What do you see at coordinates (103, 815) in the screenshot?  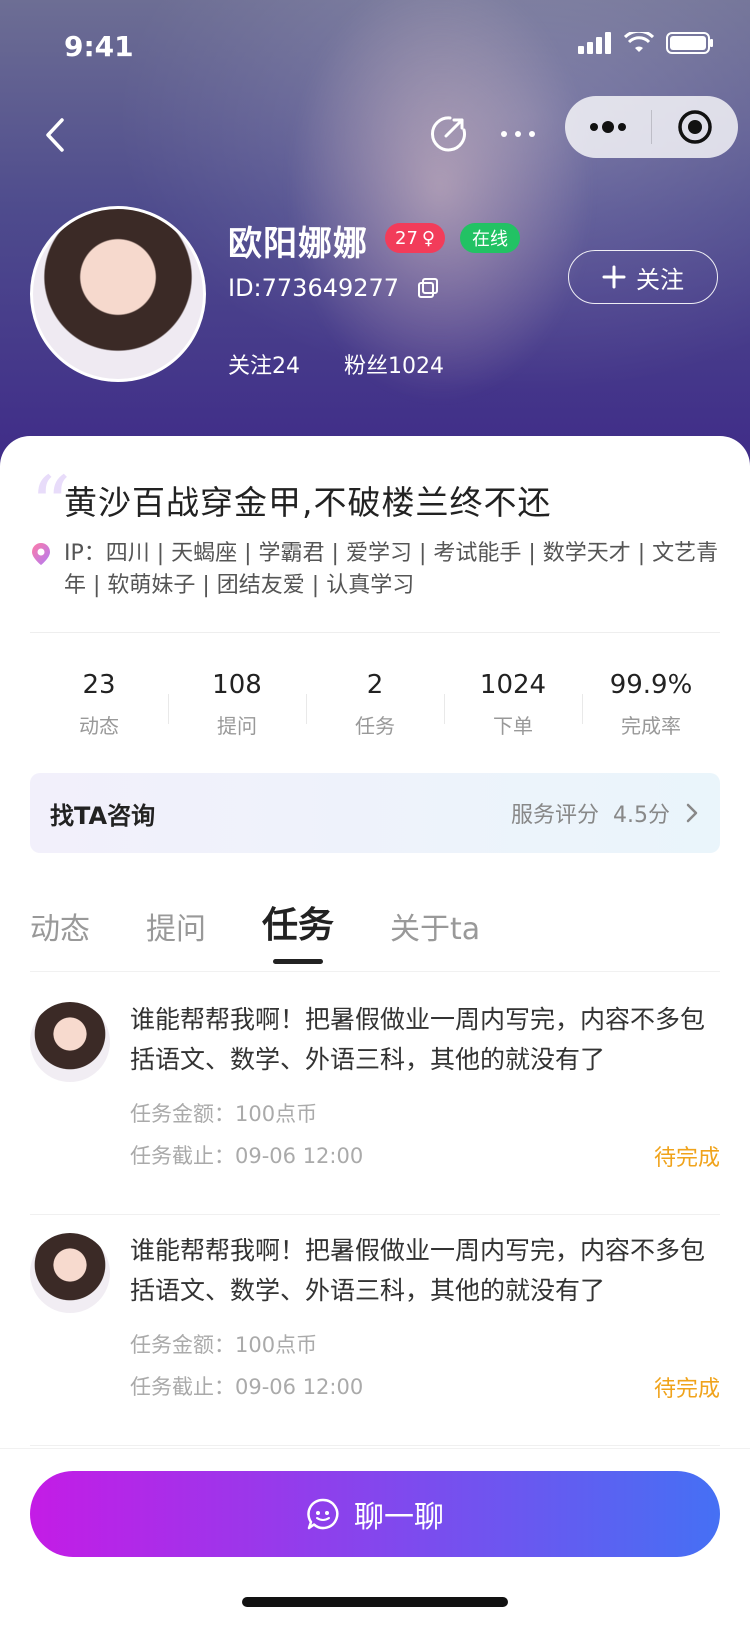 I see `consult-title: 找TA咨询` at bounding box center [103, 815].